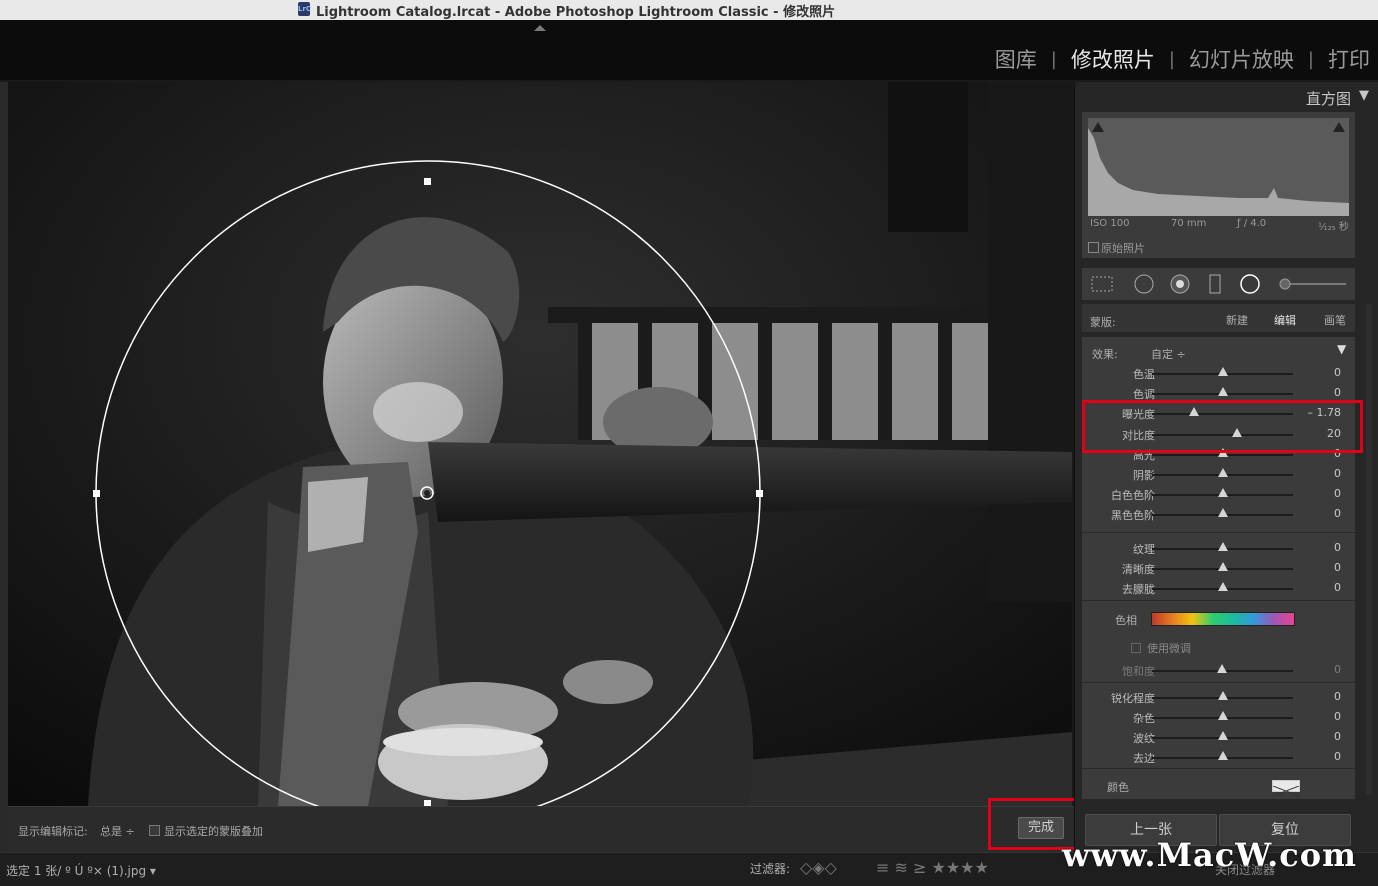 The image size is (1378, 886). I want to click on adjustment-brush-slider-icon, so click(1290, 284).